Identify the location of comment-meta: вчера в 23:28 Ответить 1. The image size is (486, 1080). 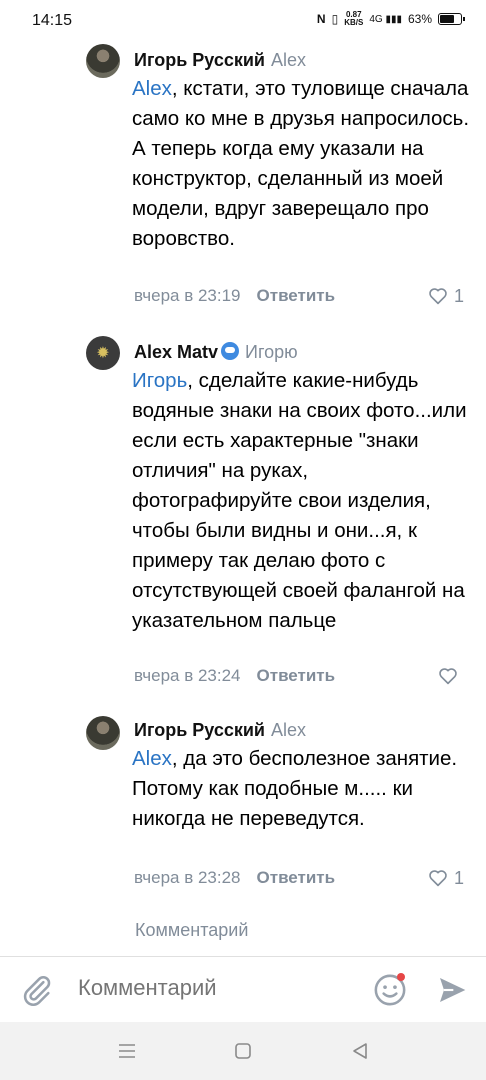
(299, 878).